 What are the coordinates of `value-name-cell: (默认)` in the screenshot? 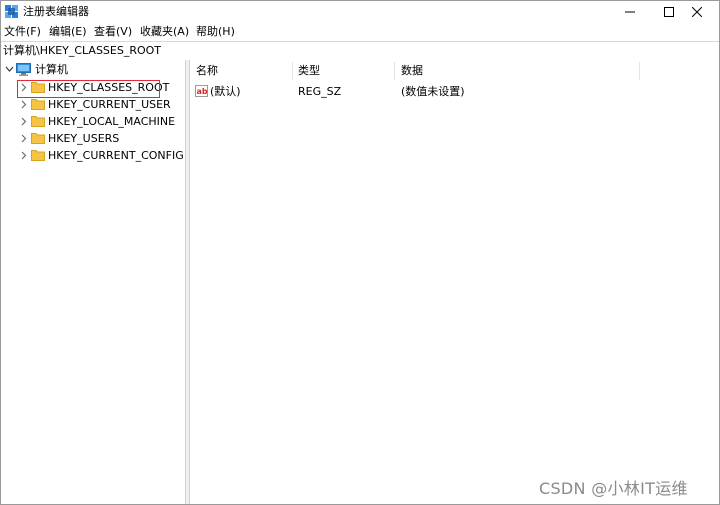 It's located at (225, 91).